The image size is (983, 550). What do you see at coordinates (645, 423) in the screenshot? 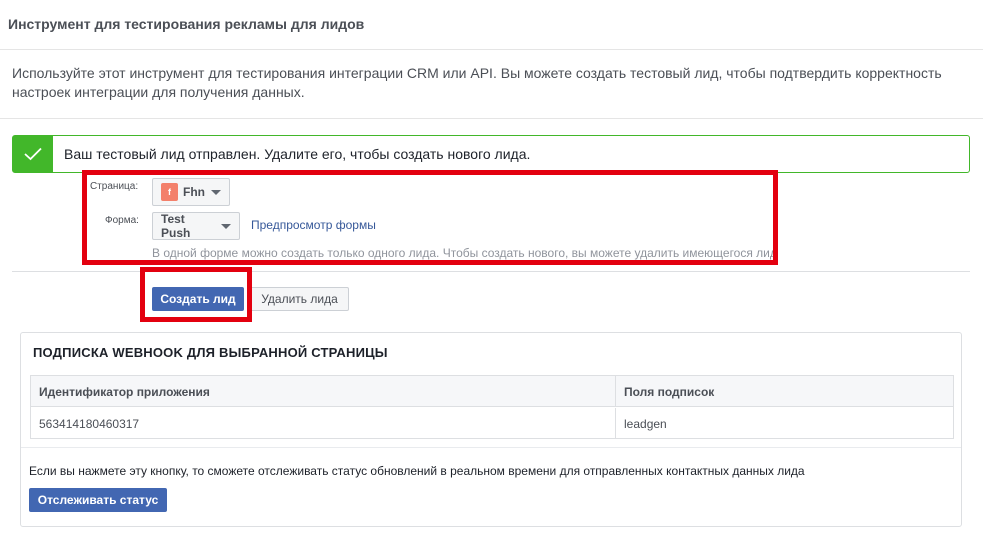
I see `subscription-fields-cell: leadgen` at bounding box center [645, 423].